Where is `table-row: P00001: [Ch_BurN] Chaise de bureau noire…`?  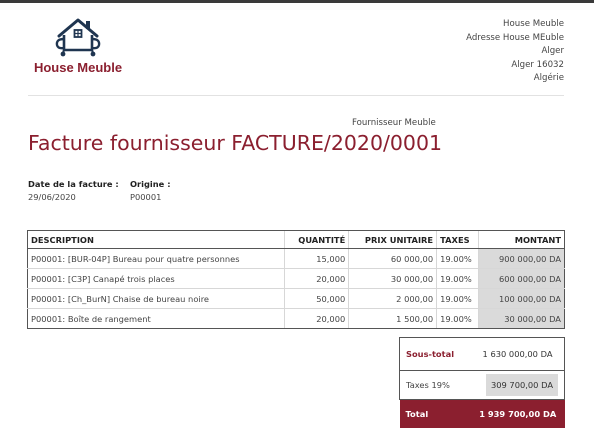 table-row: P00001: [Ch_BurN] Chaise de bureau noire… is located at coordinates (295, 298).